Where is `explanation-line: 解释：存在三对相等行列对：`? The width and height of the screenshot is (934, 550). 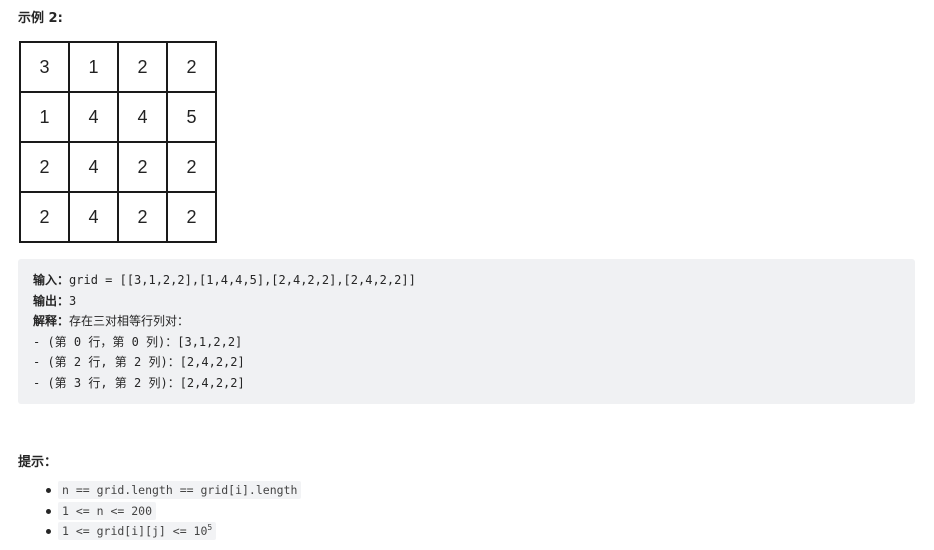
explanation-line: 解释：存在三对相等行列对： is located at coordinates (466, 321).